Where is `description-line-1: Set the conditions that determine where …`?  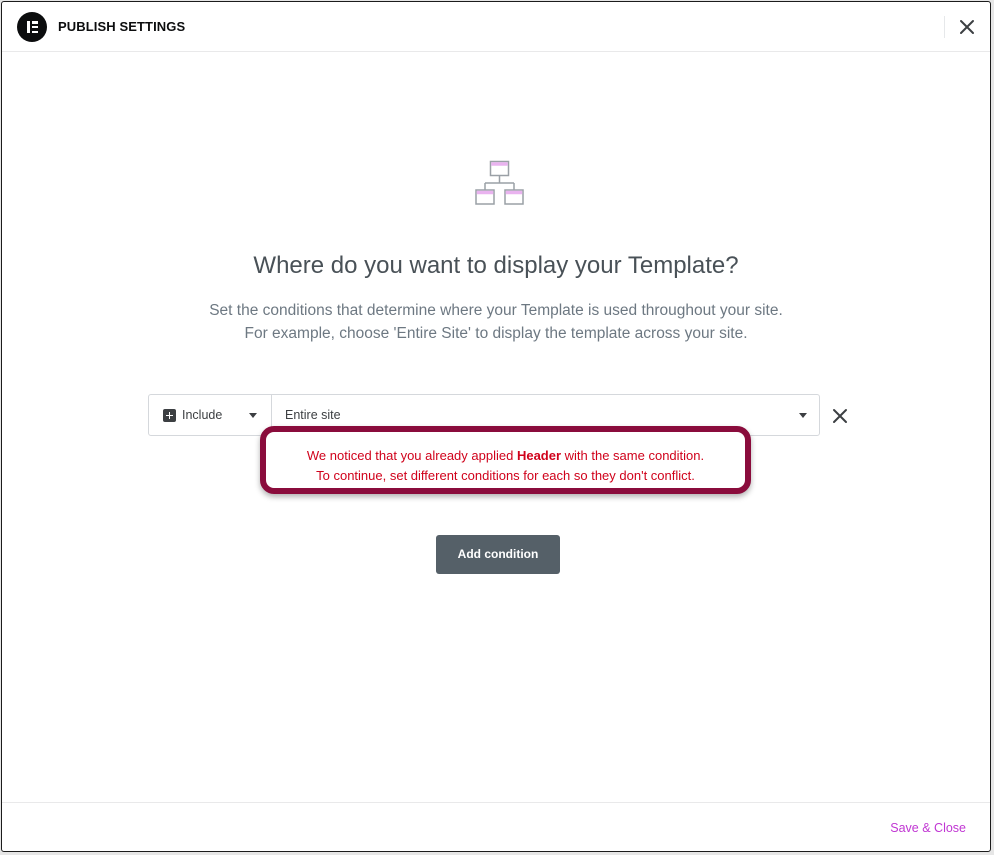
description-line-1: Set the conditions that determine where … is located at coordinates (496, 310).